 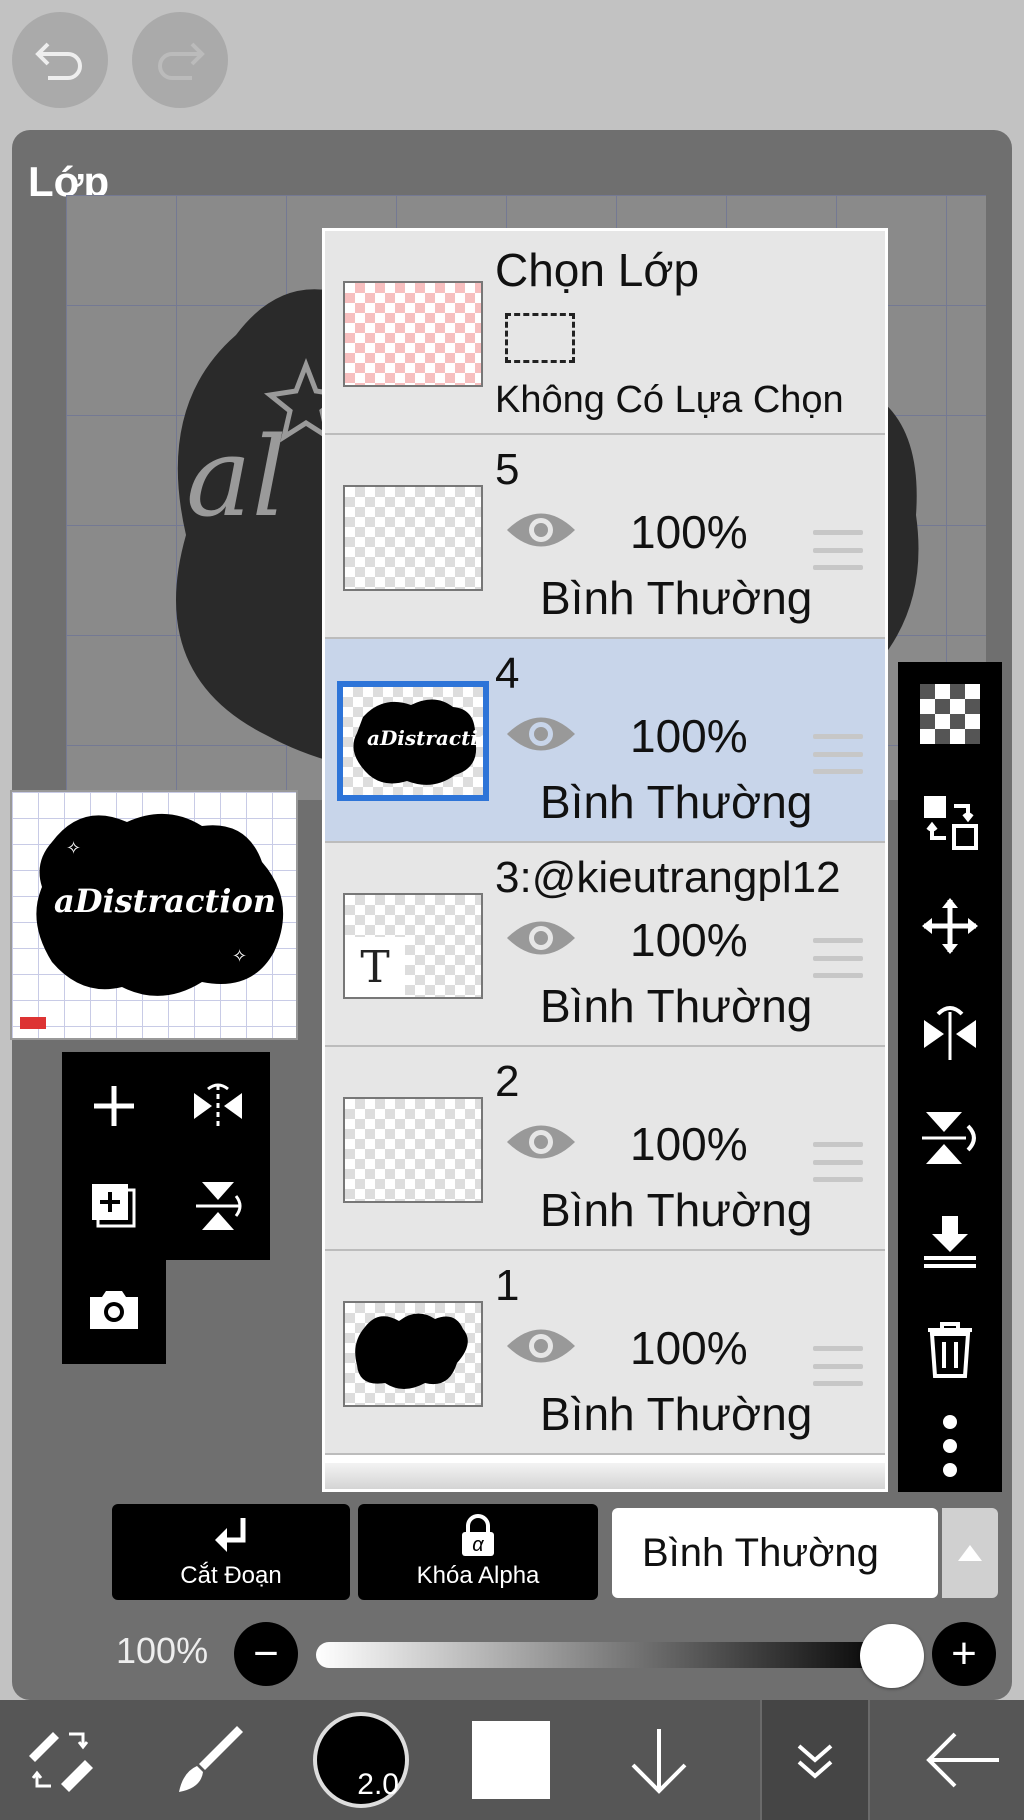 I want to click on brush-size-indicator: 2.0, so click(x=361, y=1760).